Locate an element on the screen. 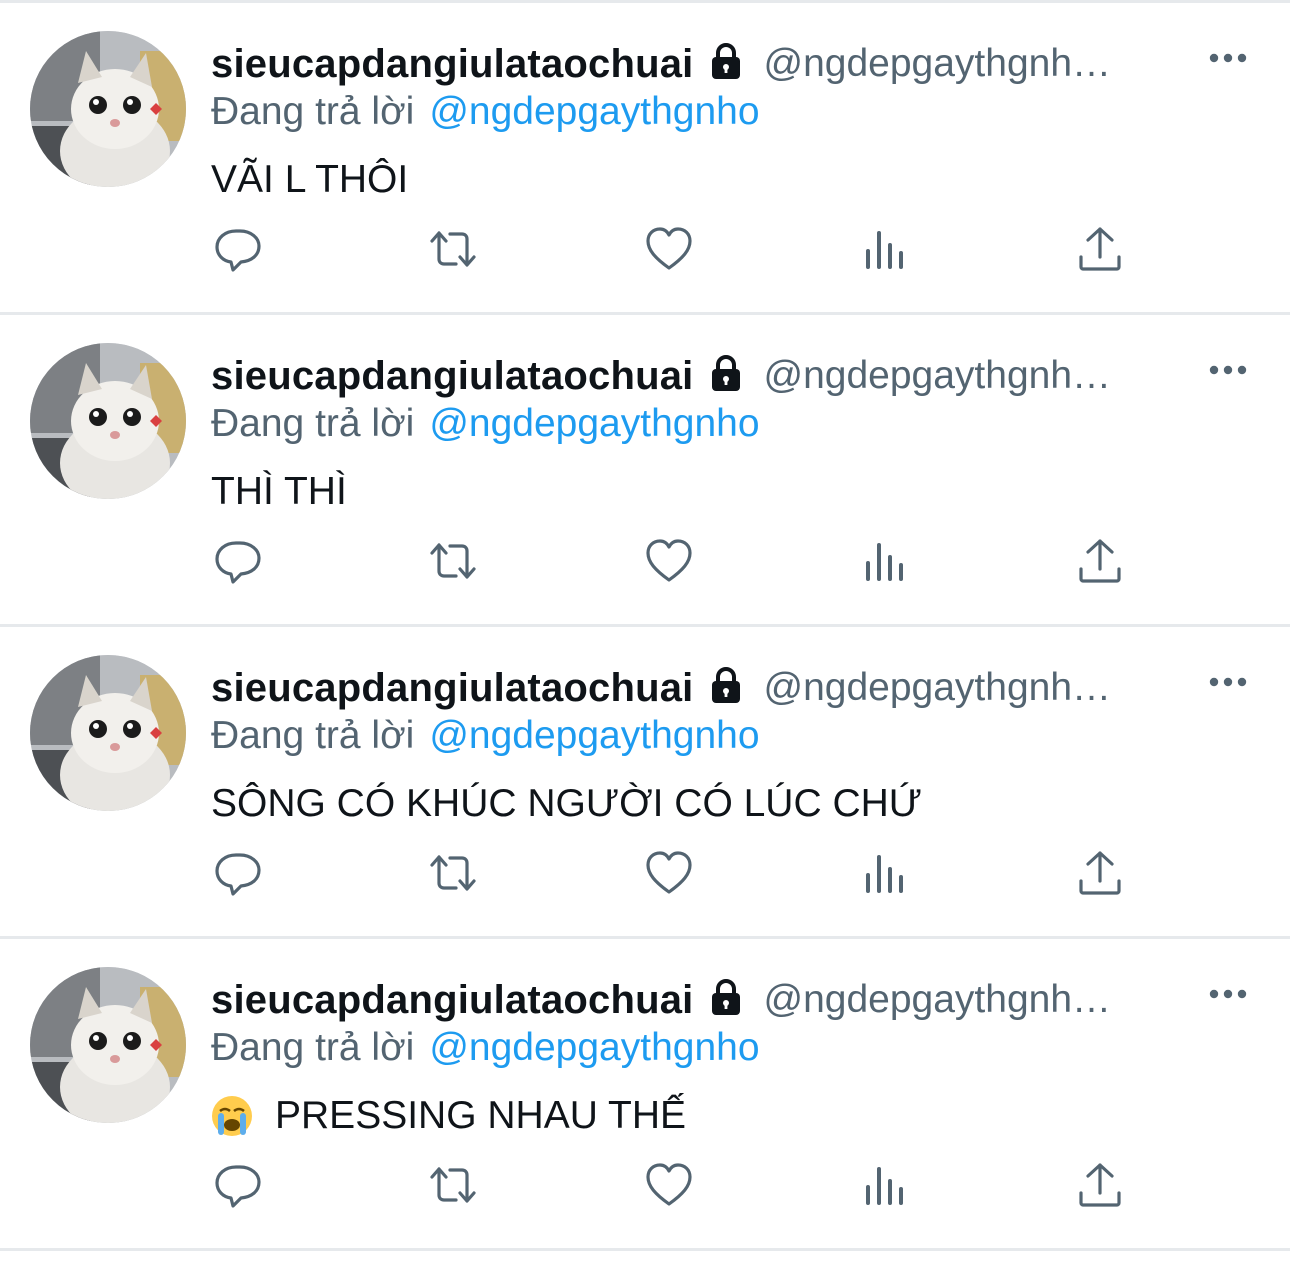  tweet-text: THÌ THÌ is located at coordinates (279, 492).